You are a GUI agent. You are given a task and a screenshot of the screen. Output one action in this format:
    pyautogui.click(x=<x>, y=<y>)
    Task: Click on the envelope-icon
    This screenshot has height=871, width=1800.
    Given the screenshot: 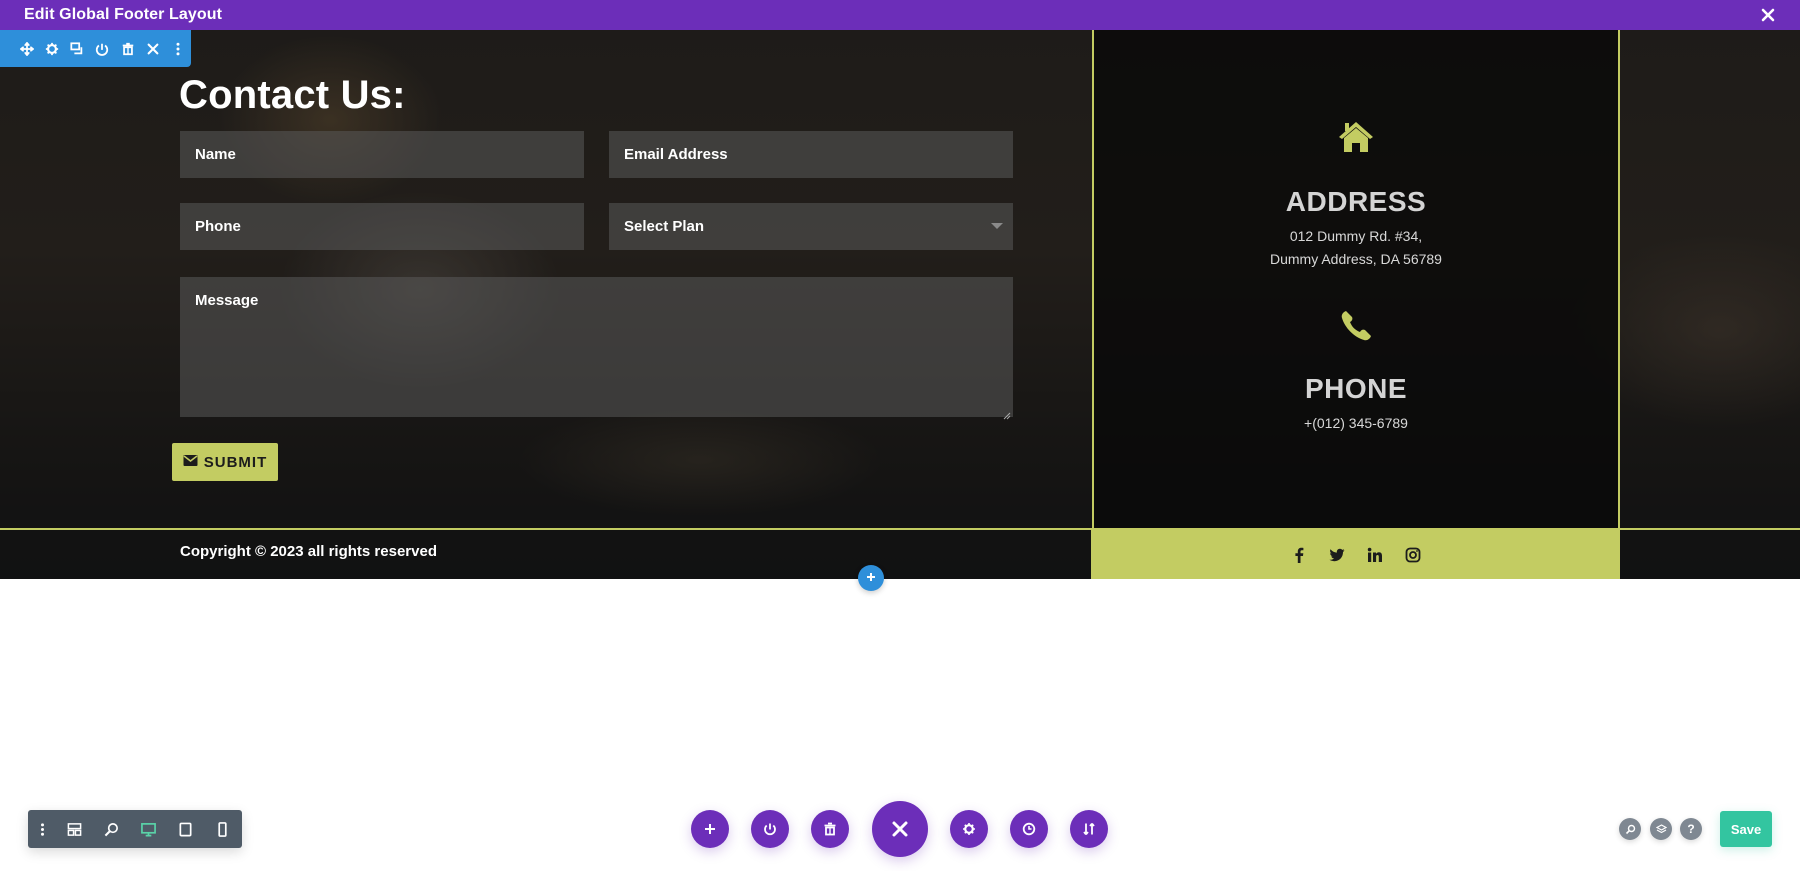 What is the action you would take?
    pyautogui.click(x=190, y=462)
    